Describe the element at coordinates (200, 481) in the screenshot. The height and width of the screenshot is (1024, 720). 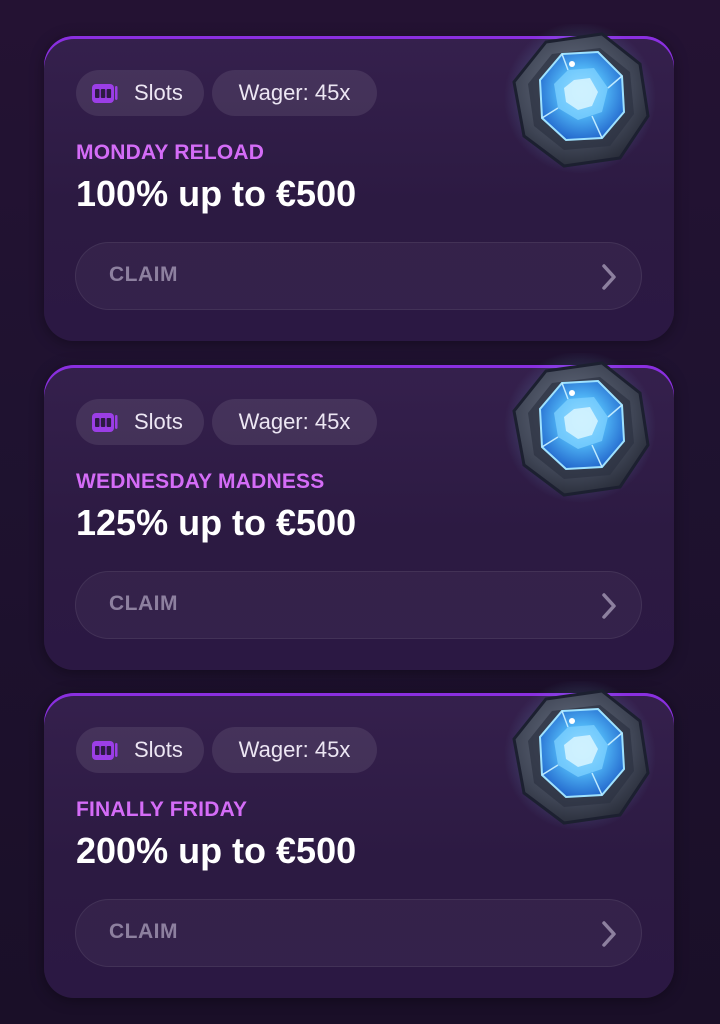
I see `promo-name: WEDNESDAY MADNESS` at that location.